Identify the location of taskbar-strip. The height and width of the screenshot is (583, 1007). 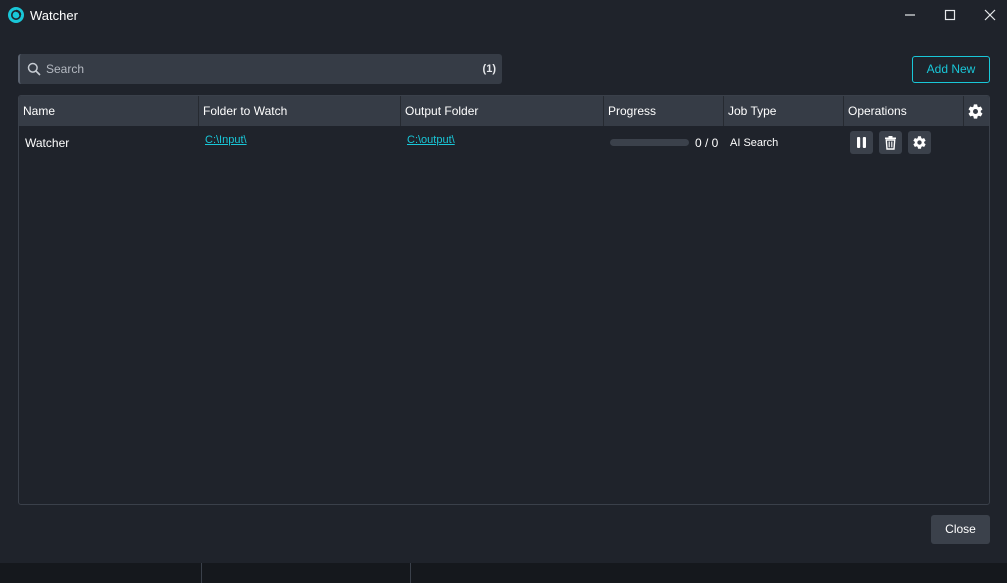
(503, 573).